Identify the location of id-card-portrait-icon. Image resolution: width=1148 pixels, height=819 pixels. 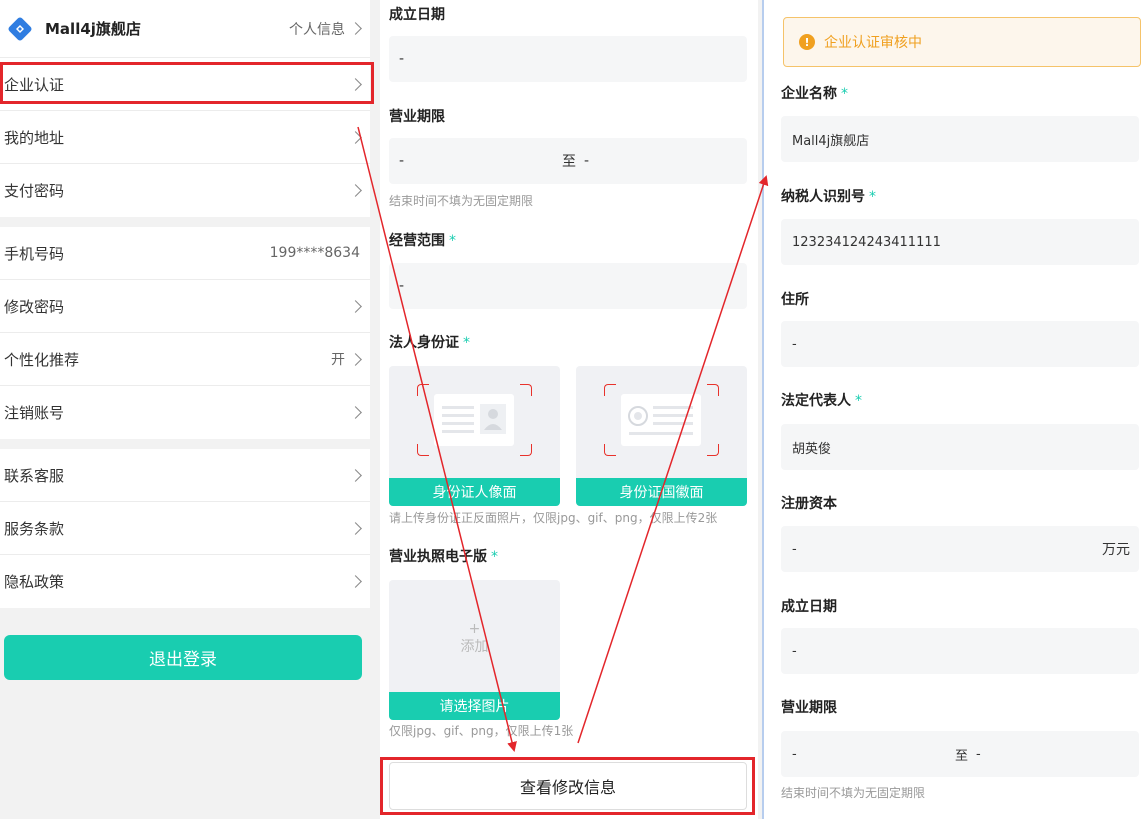
(474, 420).